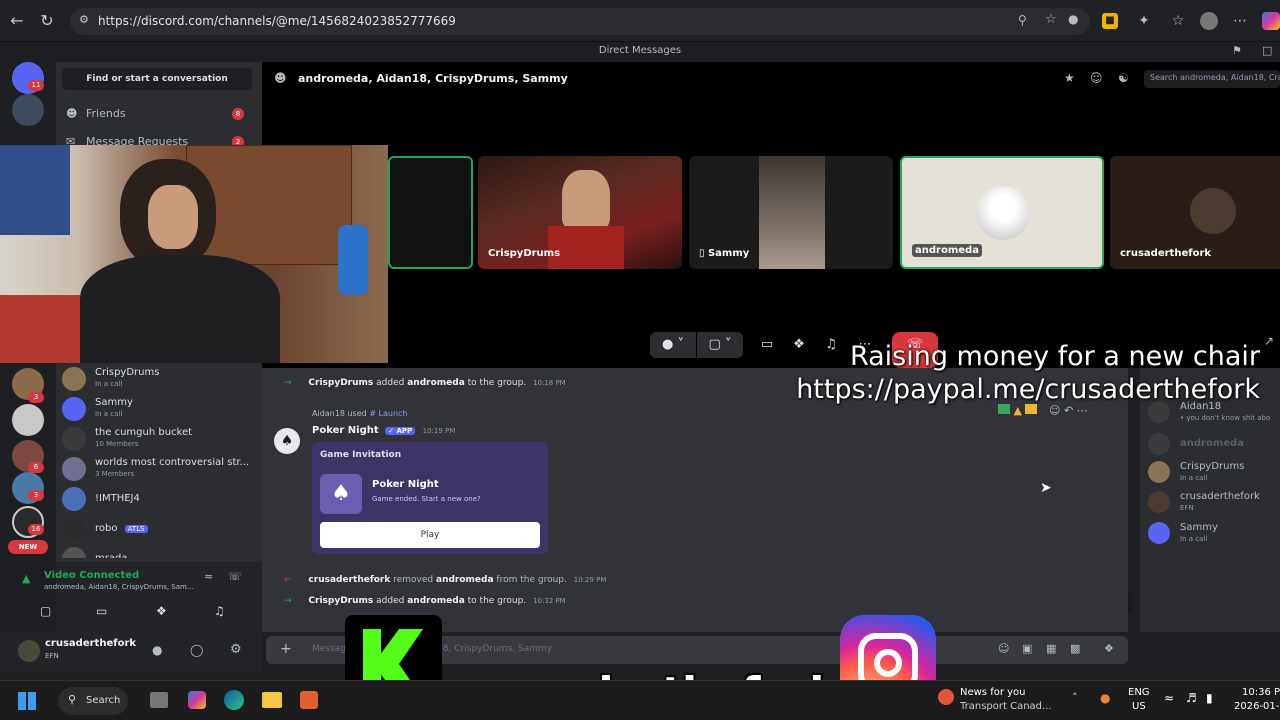 Image resolution: width=1280 pixels, height=720 pixels. Describe the element at coordinates (430, 535) in the screenshot. I see `play-button: Play` at that location.